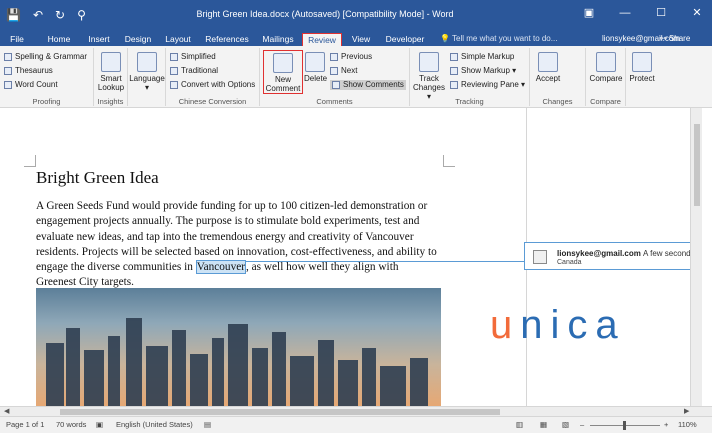  I want to click on tab-review: Review, so click(322, 39).